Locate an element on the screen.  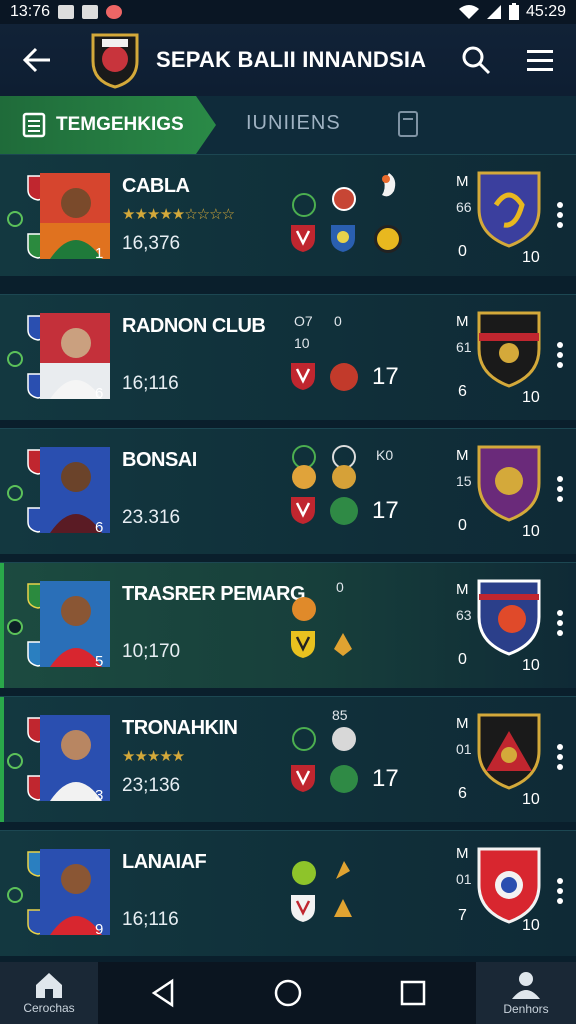
media-icon is located at coordinates (114, 12).